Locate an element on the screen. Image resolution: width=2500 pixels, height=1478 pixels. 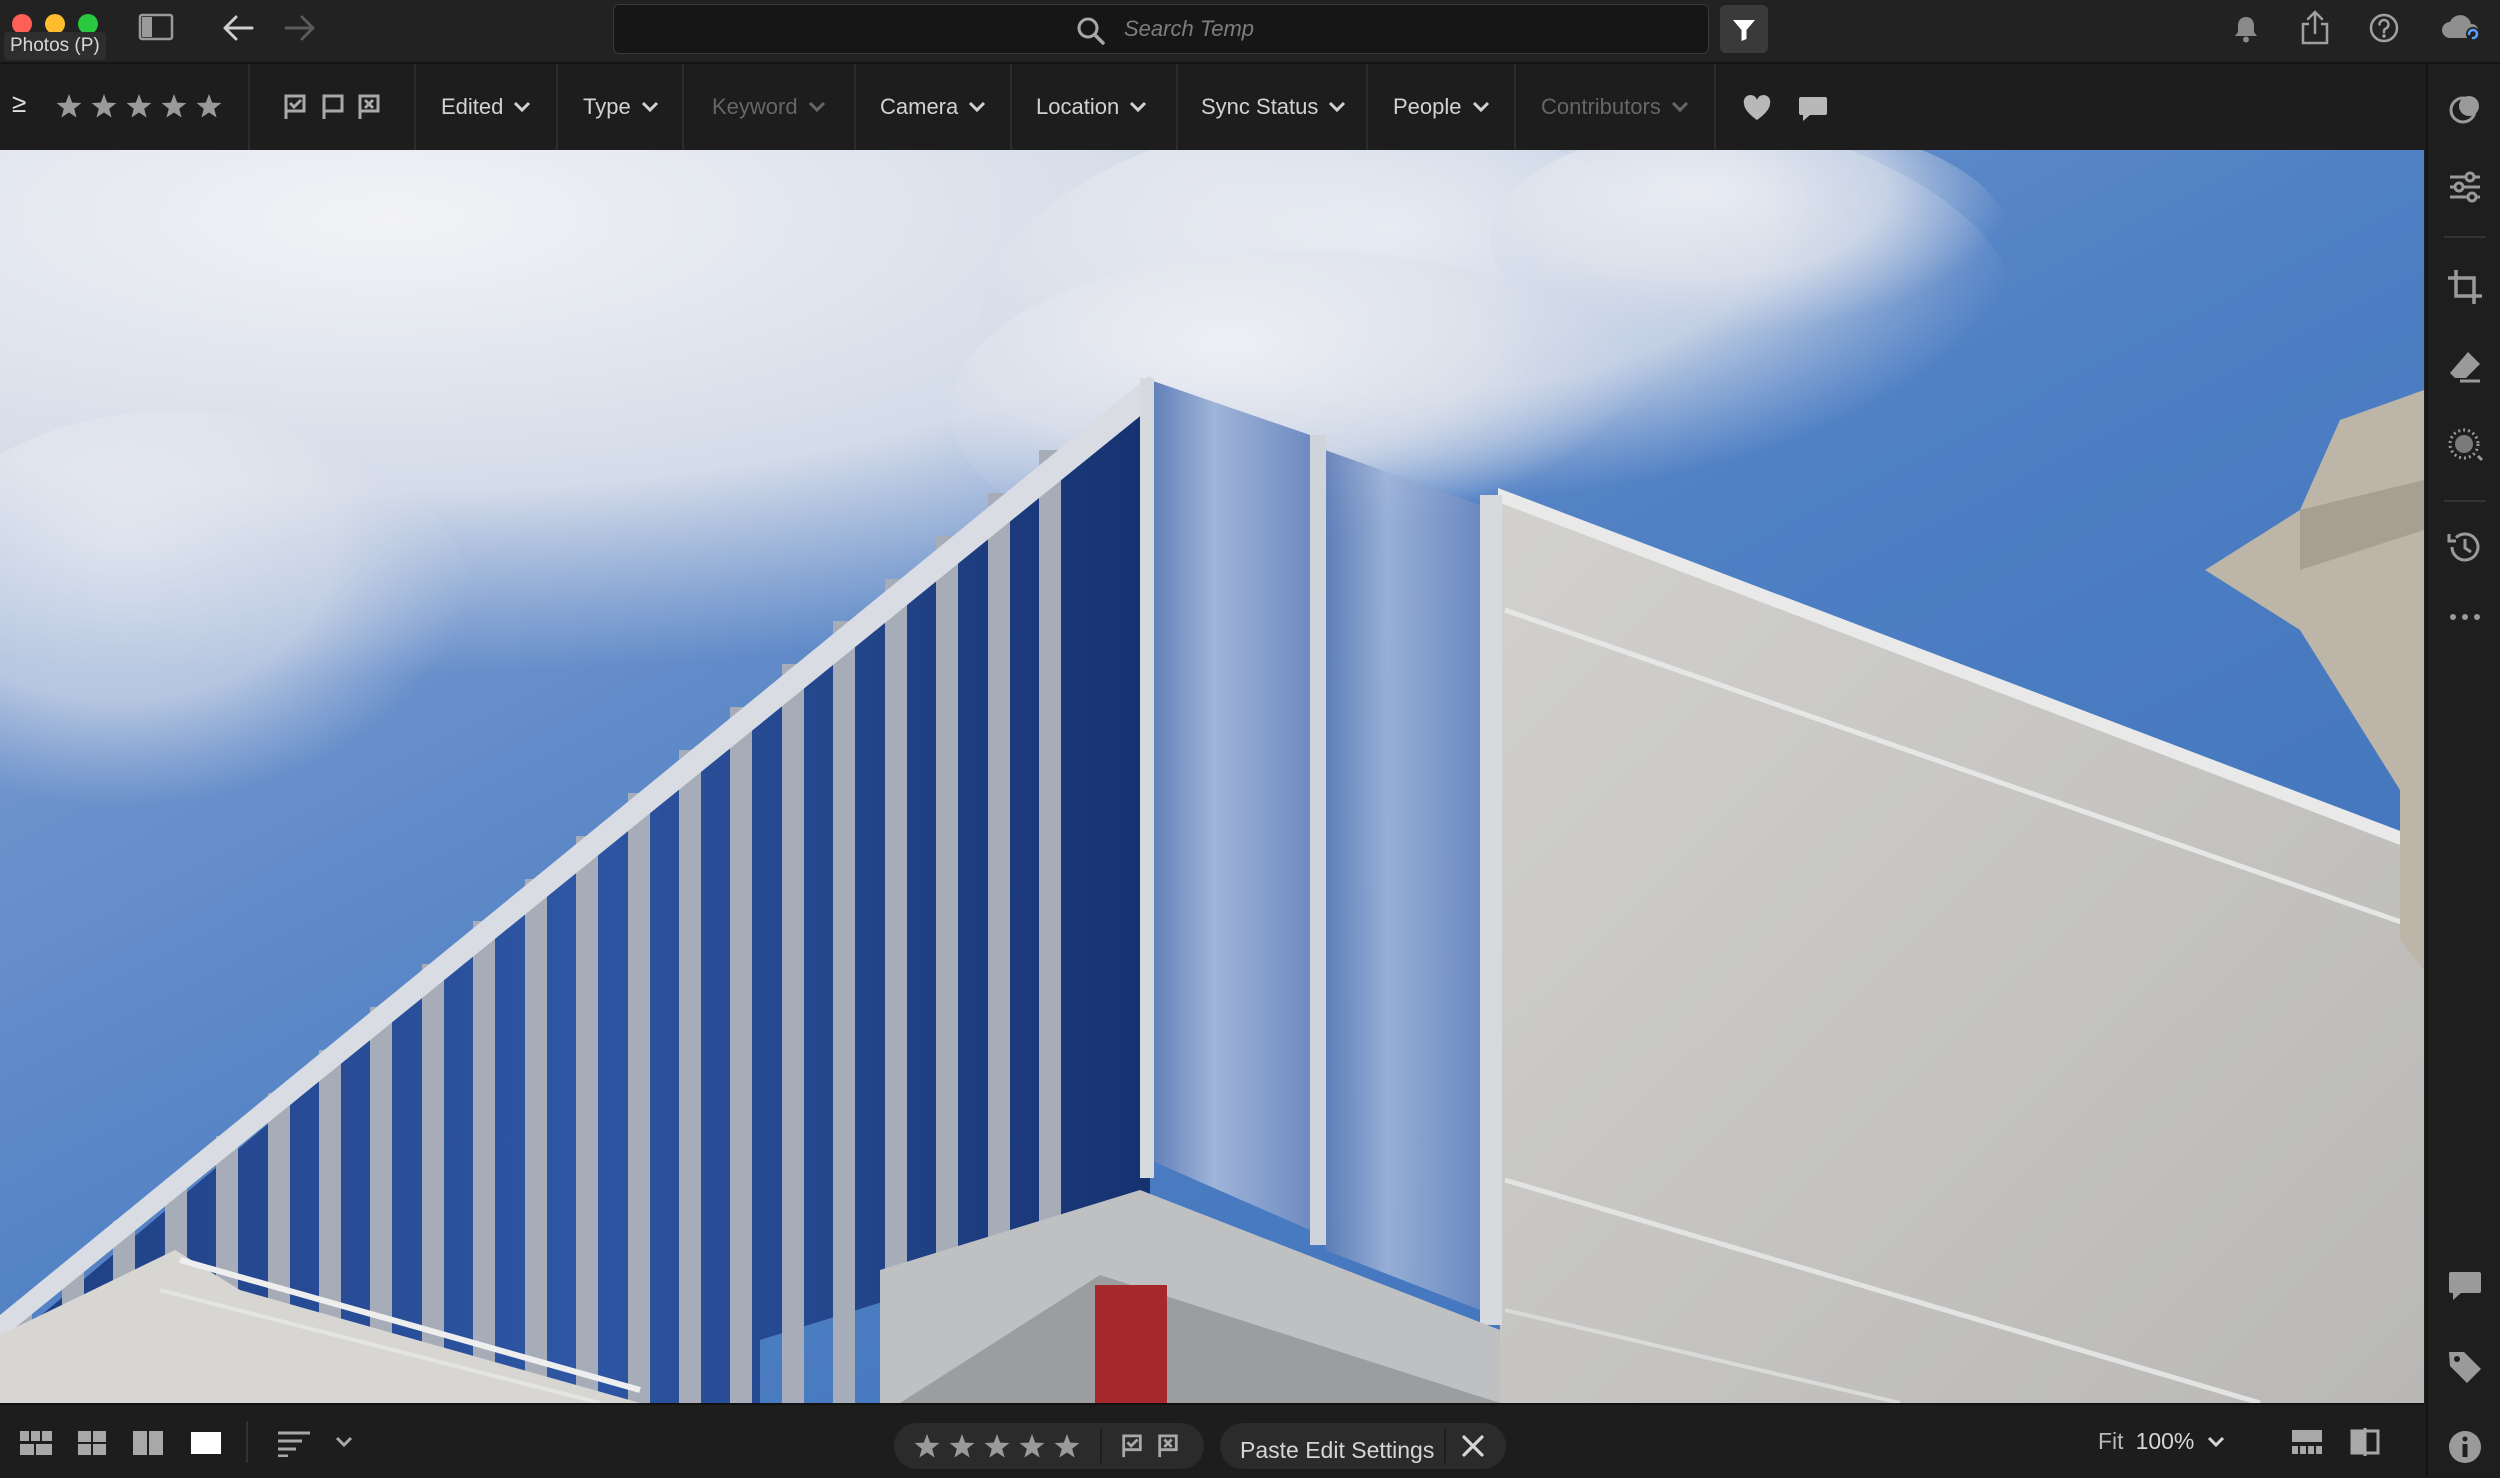
edited-filter-dropdown: Edited is located at coordinates (486, 107).